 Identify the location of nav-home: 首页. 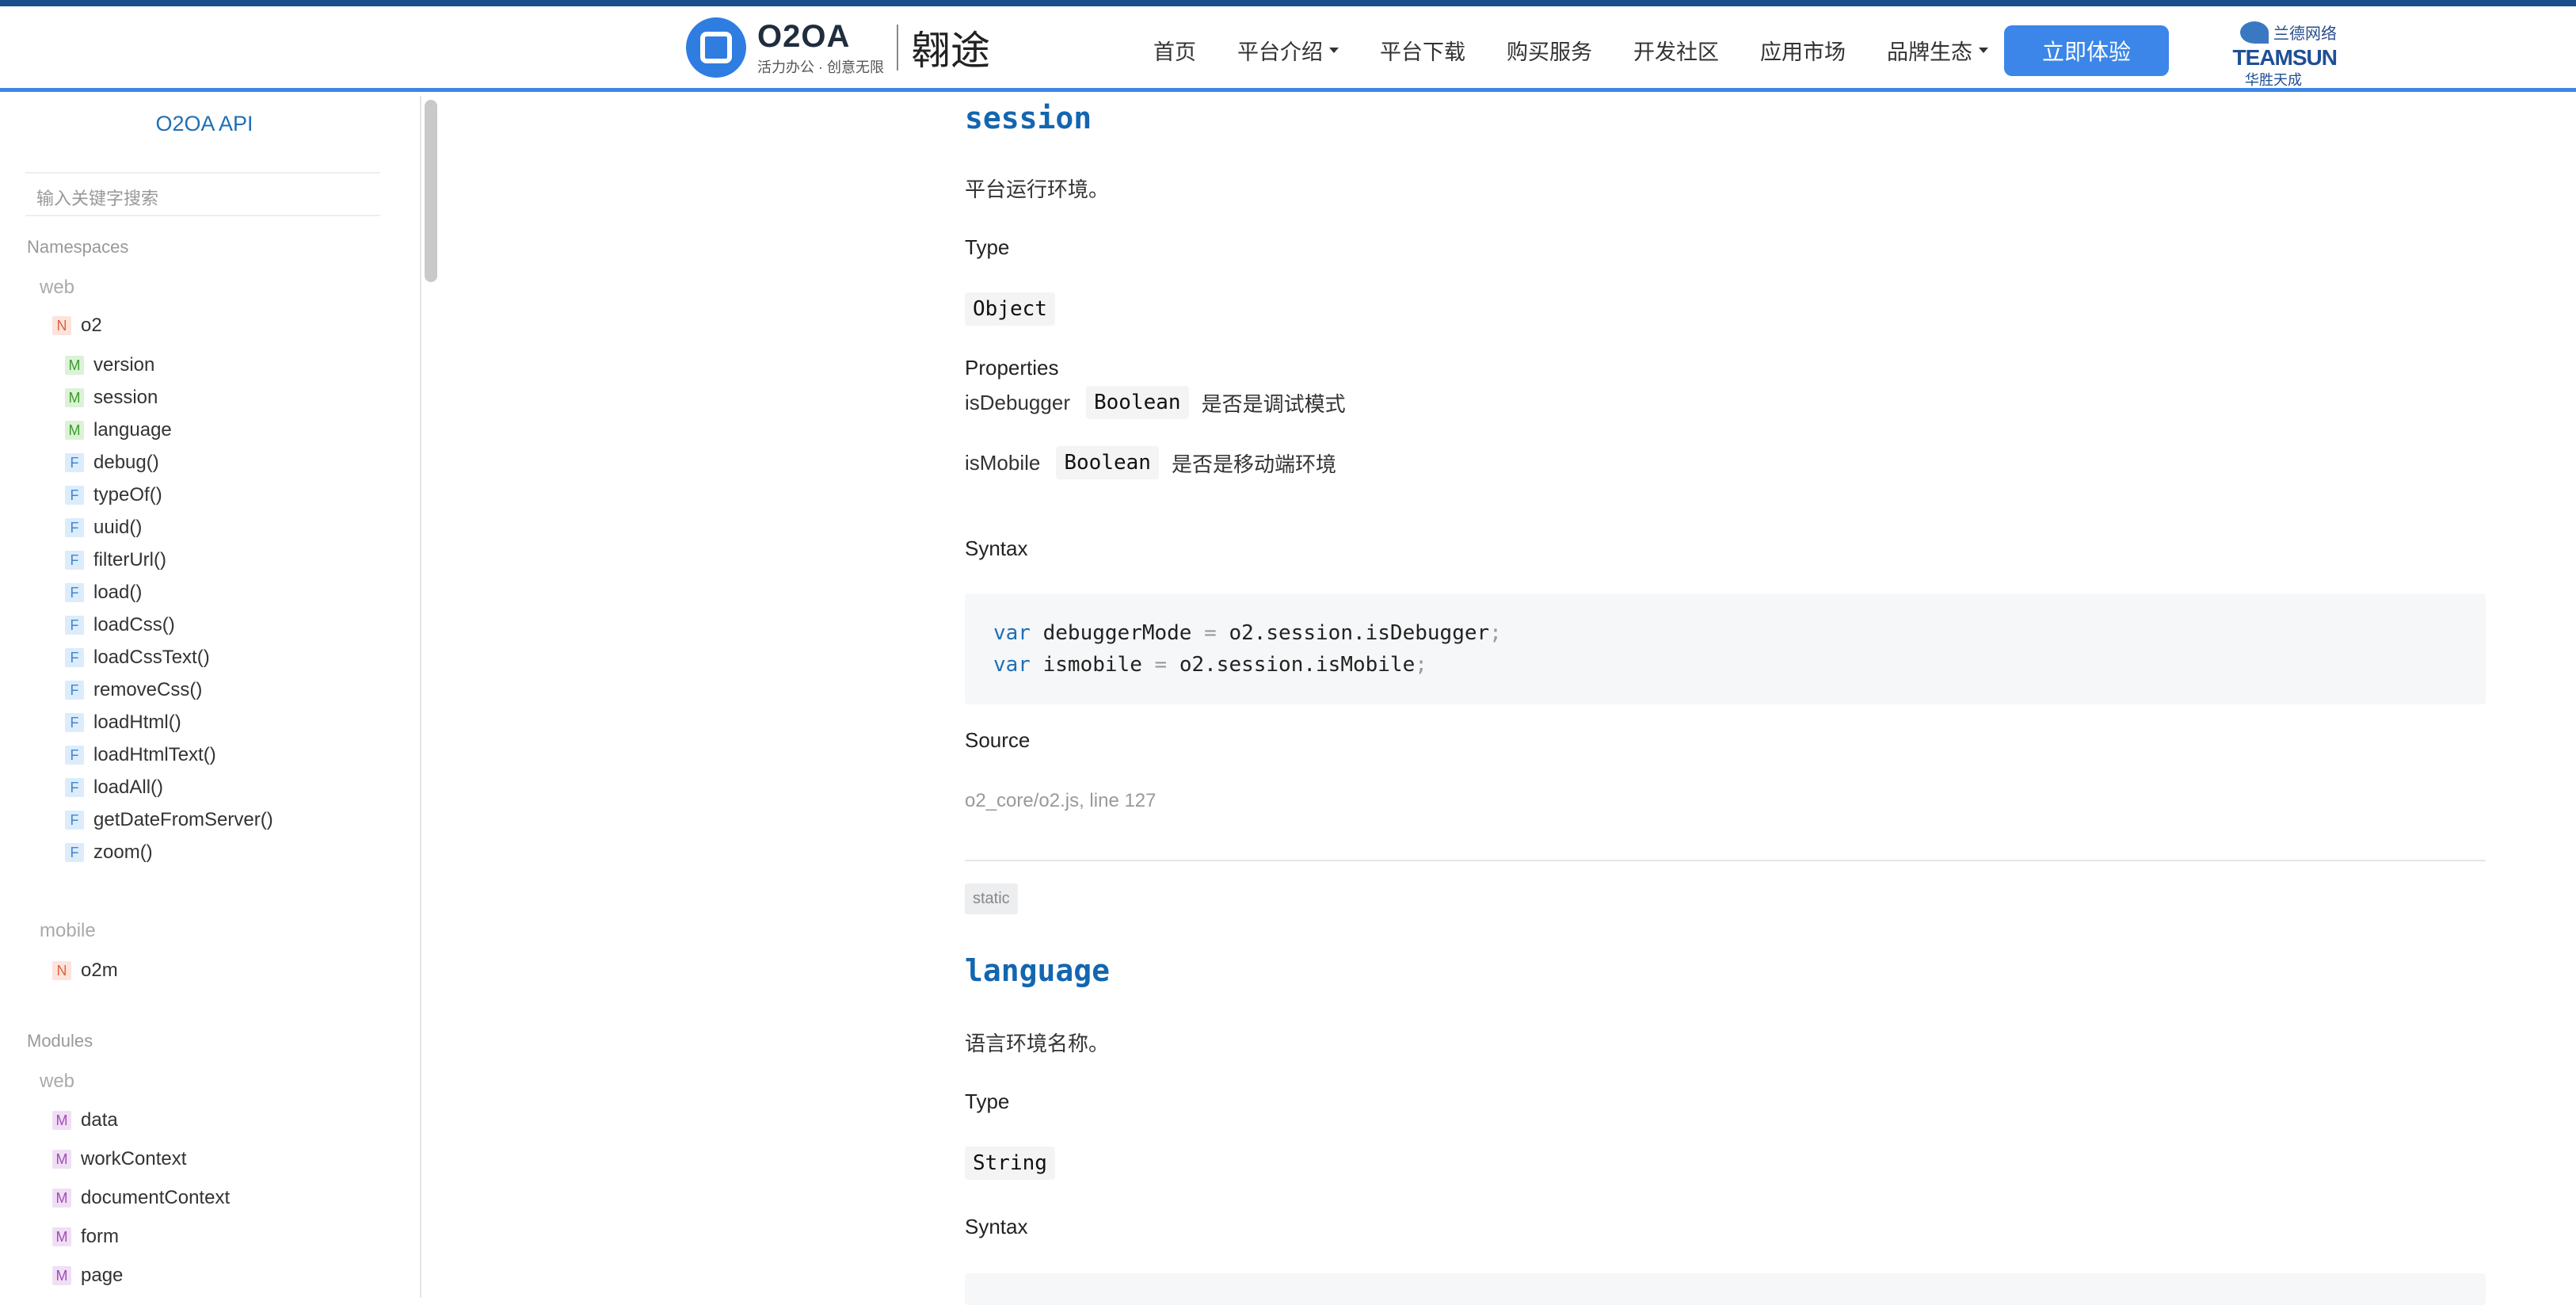
(1174, 50).